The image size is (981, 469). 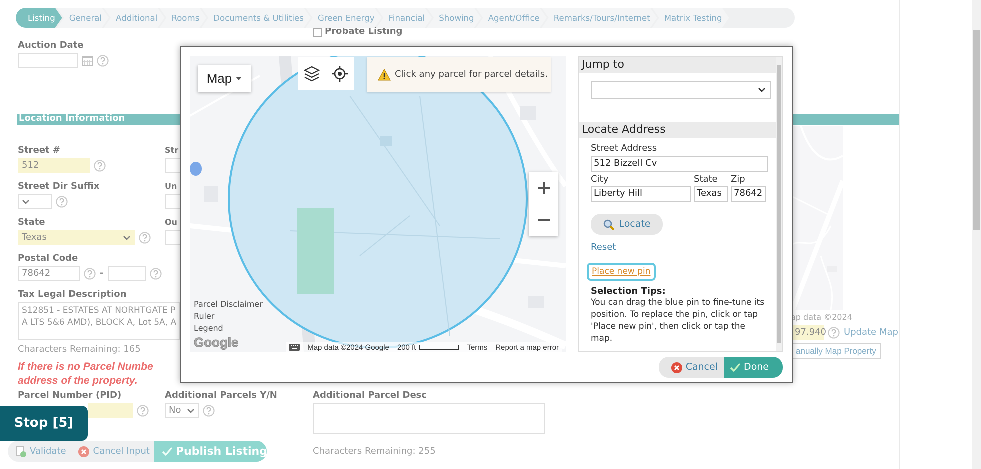 I want to click on tab: Showing, so click(x=454, y=18).